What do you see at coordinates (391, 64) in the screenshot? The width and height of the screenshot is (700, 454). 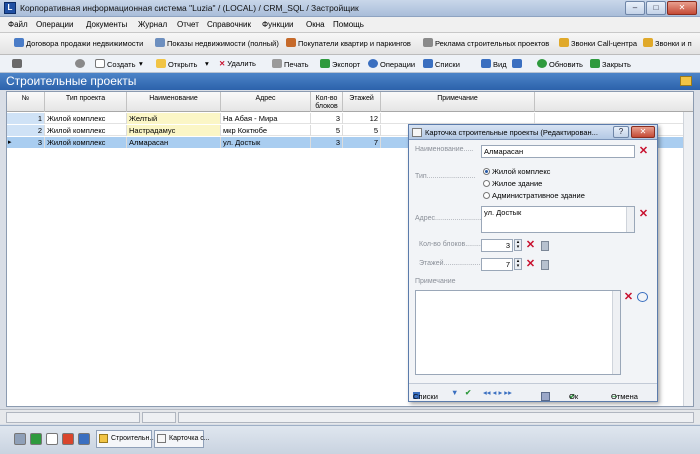 I see `operations-button: Операции` at bounding box center [391, 64].